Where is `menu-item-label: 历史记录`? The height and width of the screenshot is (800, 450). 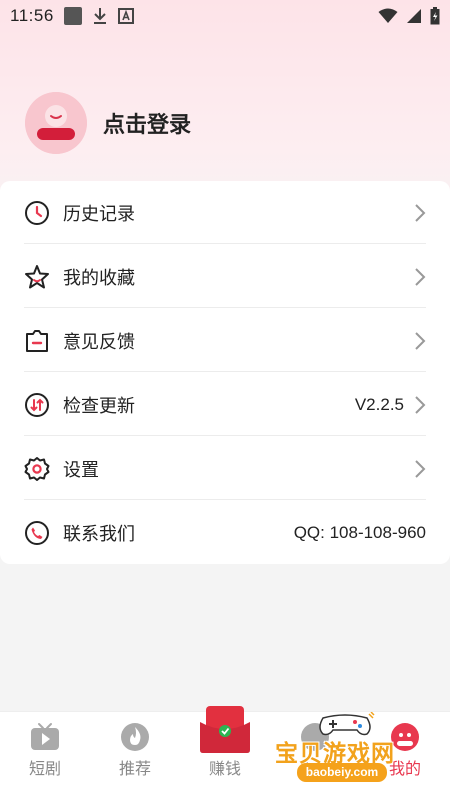 menu-item-label: 历史记录 is located at coordinates (99, 214).